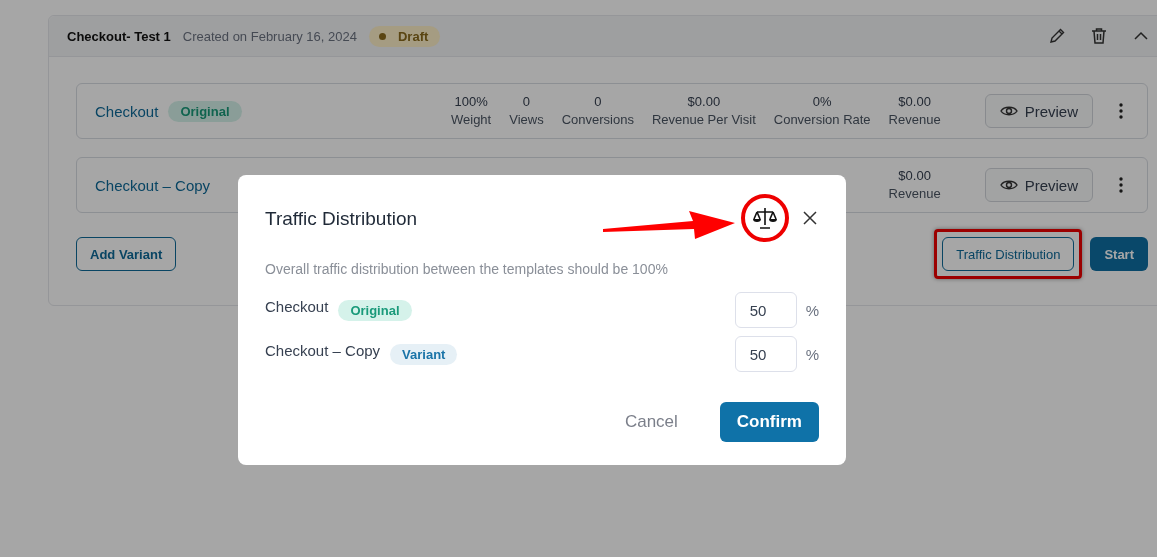 Image resolution: width=1157 pixels, height=557 pixels. I want to click on dialog-hint: Overall traffic distribution between the templates should be 100%, so click(467, 269).